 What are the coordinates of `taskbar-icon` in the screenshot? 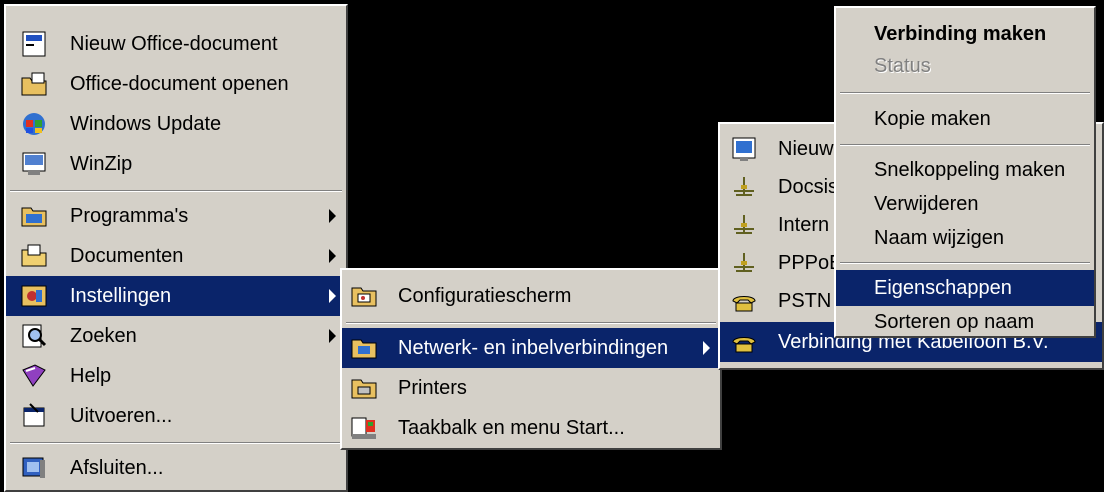 It's located at (363, 428).